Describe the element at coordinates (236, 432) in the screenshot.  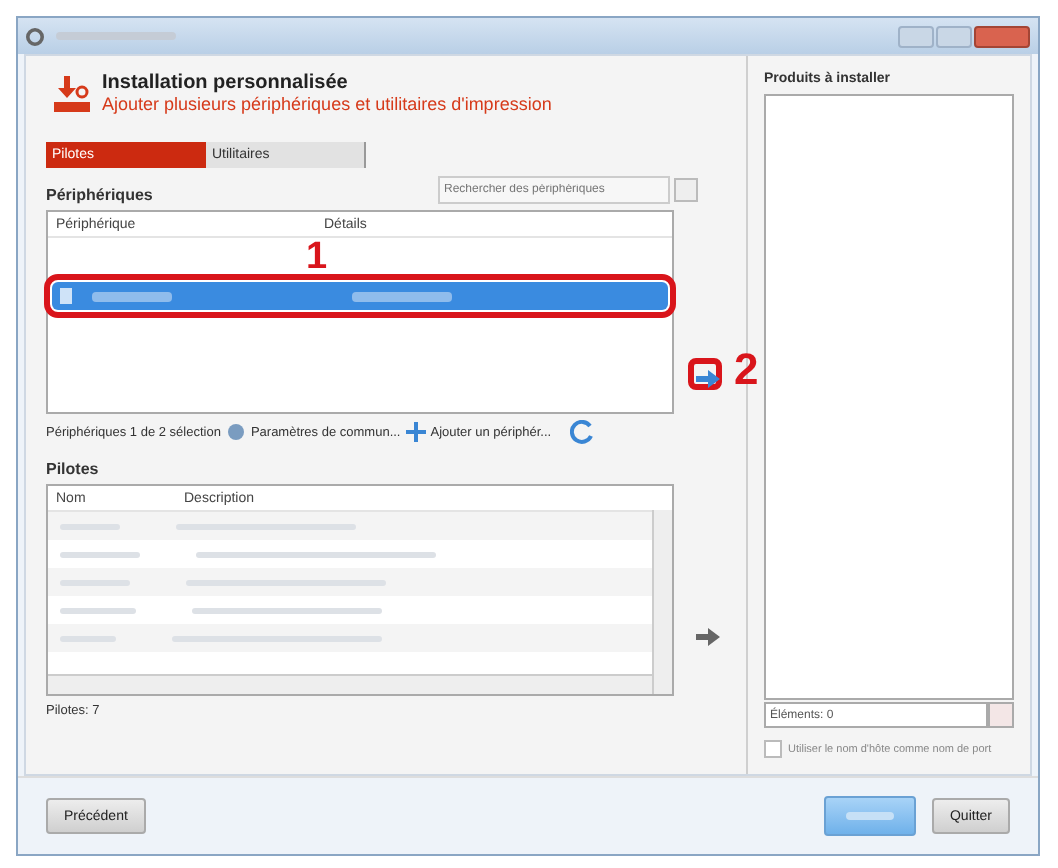
I see `network-icon` at that location.